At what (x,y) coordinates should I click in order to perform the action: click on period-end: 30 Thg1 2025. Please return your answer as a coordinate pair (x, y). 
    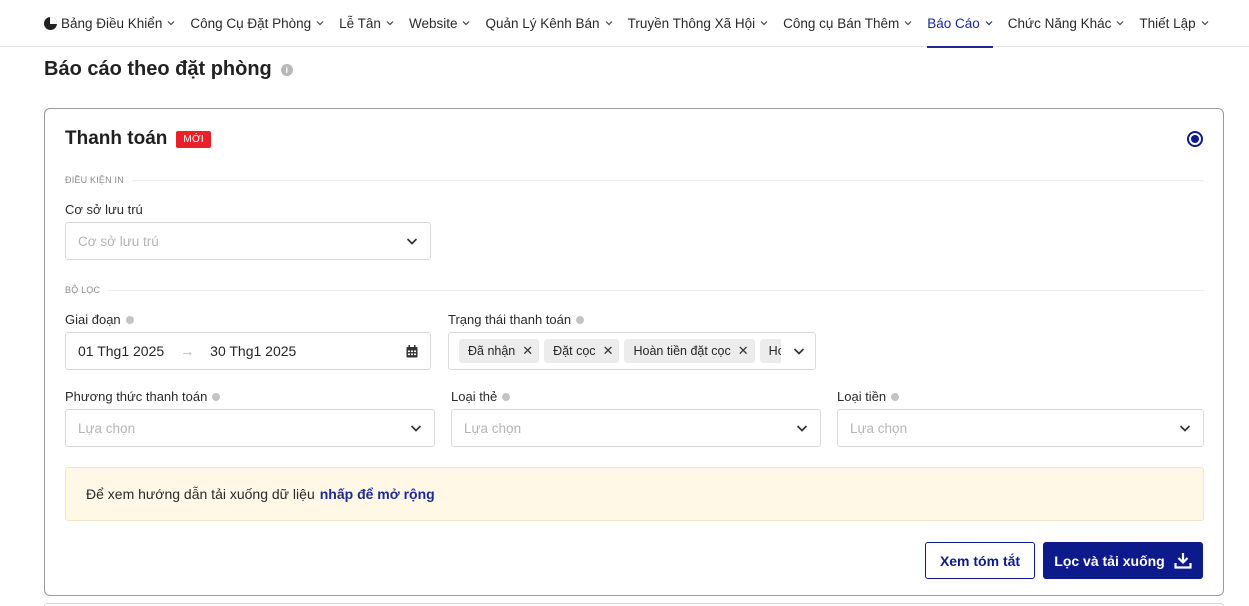
    Looking at the image, I should click on (253, 351).